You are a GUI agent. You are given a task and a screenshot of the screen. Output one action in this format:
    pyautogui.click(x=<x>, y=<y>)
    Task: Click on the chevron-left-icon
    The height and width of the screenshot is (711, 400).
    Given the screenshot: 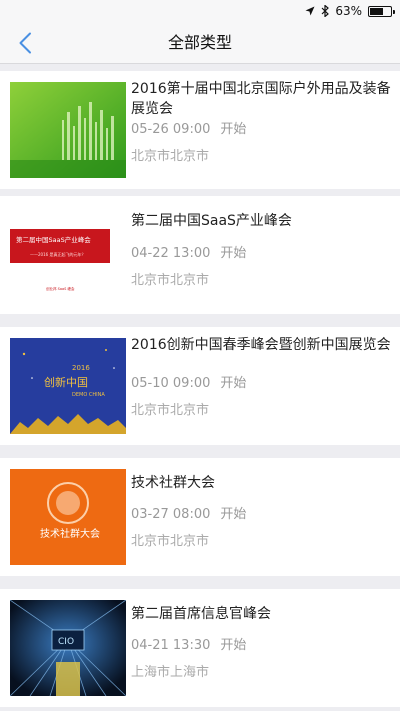 What is the action you would take?
    pyautogui.click(x=25, y=43)
    